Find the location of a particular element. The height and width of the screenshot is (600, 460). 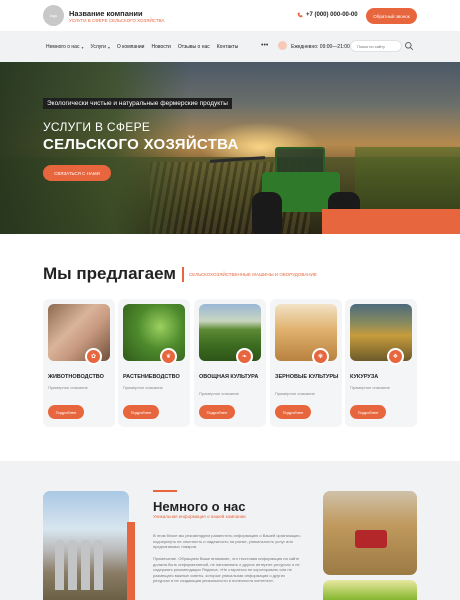

callback-button: Обратный звонок is located at coordinates (391, 16).